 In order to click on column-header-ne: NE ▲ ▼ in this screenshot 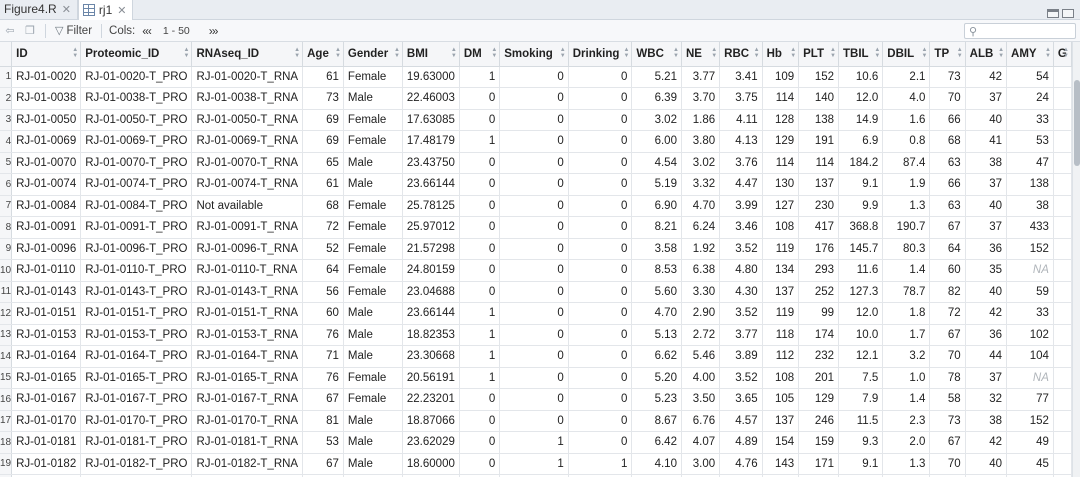, I will do `click(701, 54)`.